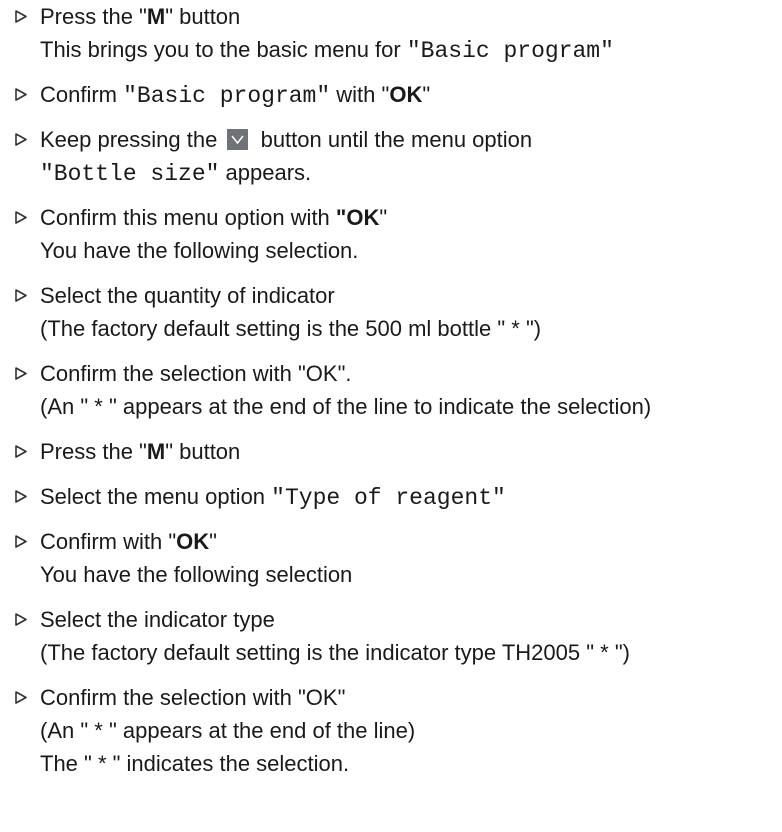 The width and height of the screenshot is (782, 832). I want to click on chevron-down-icon, so click(238, 139).